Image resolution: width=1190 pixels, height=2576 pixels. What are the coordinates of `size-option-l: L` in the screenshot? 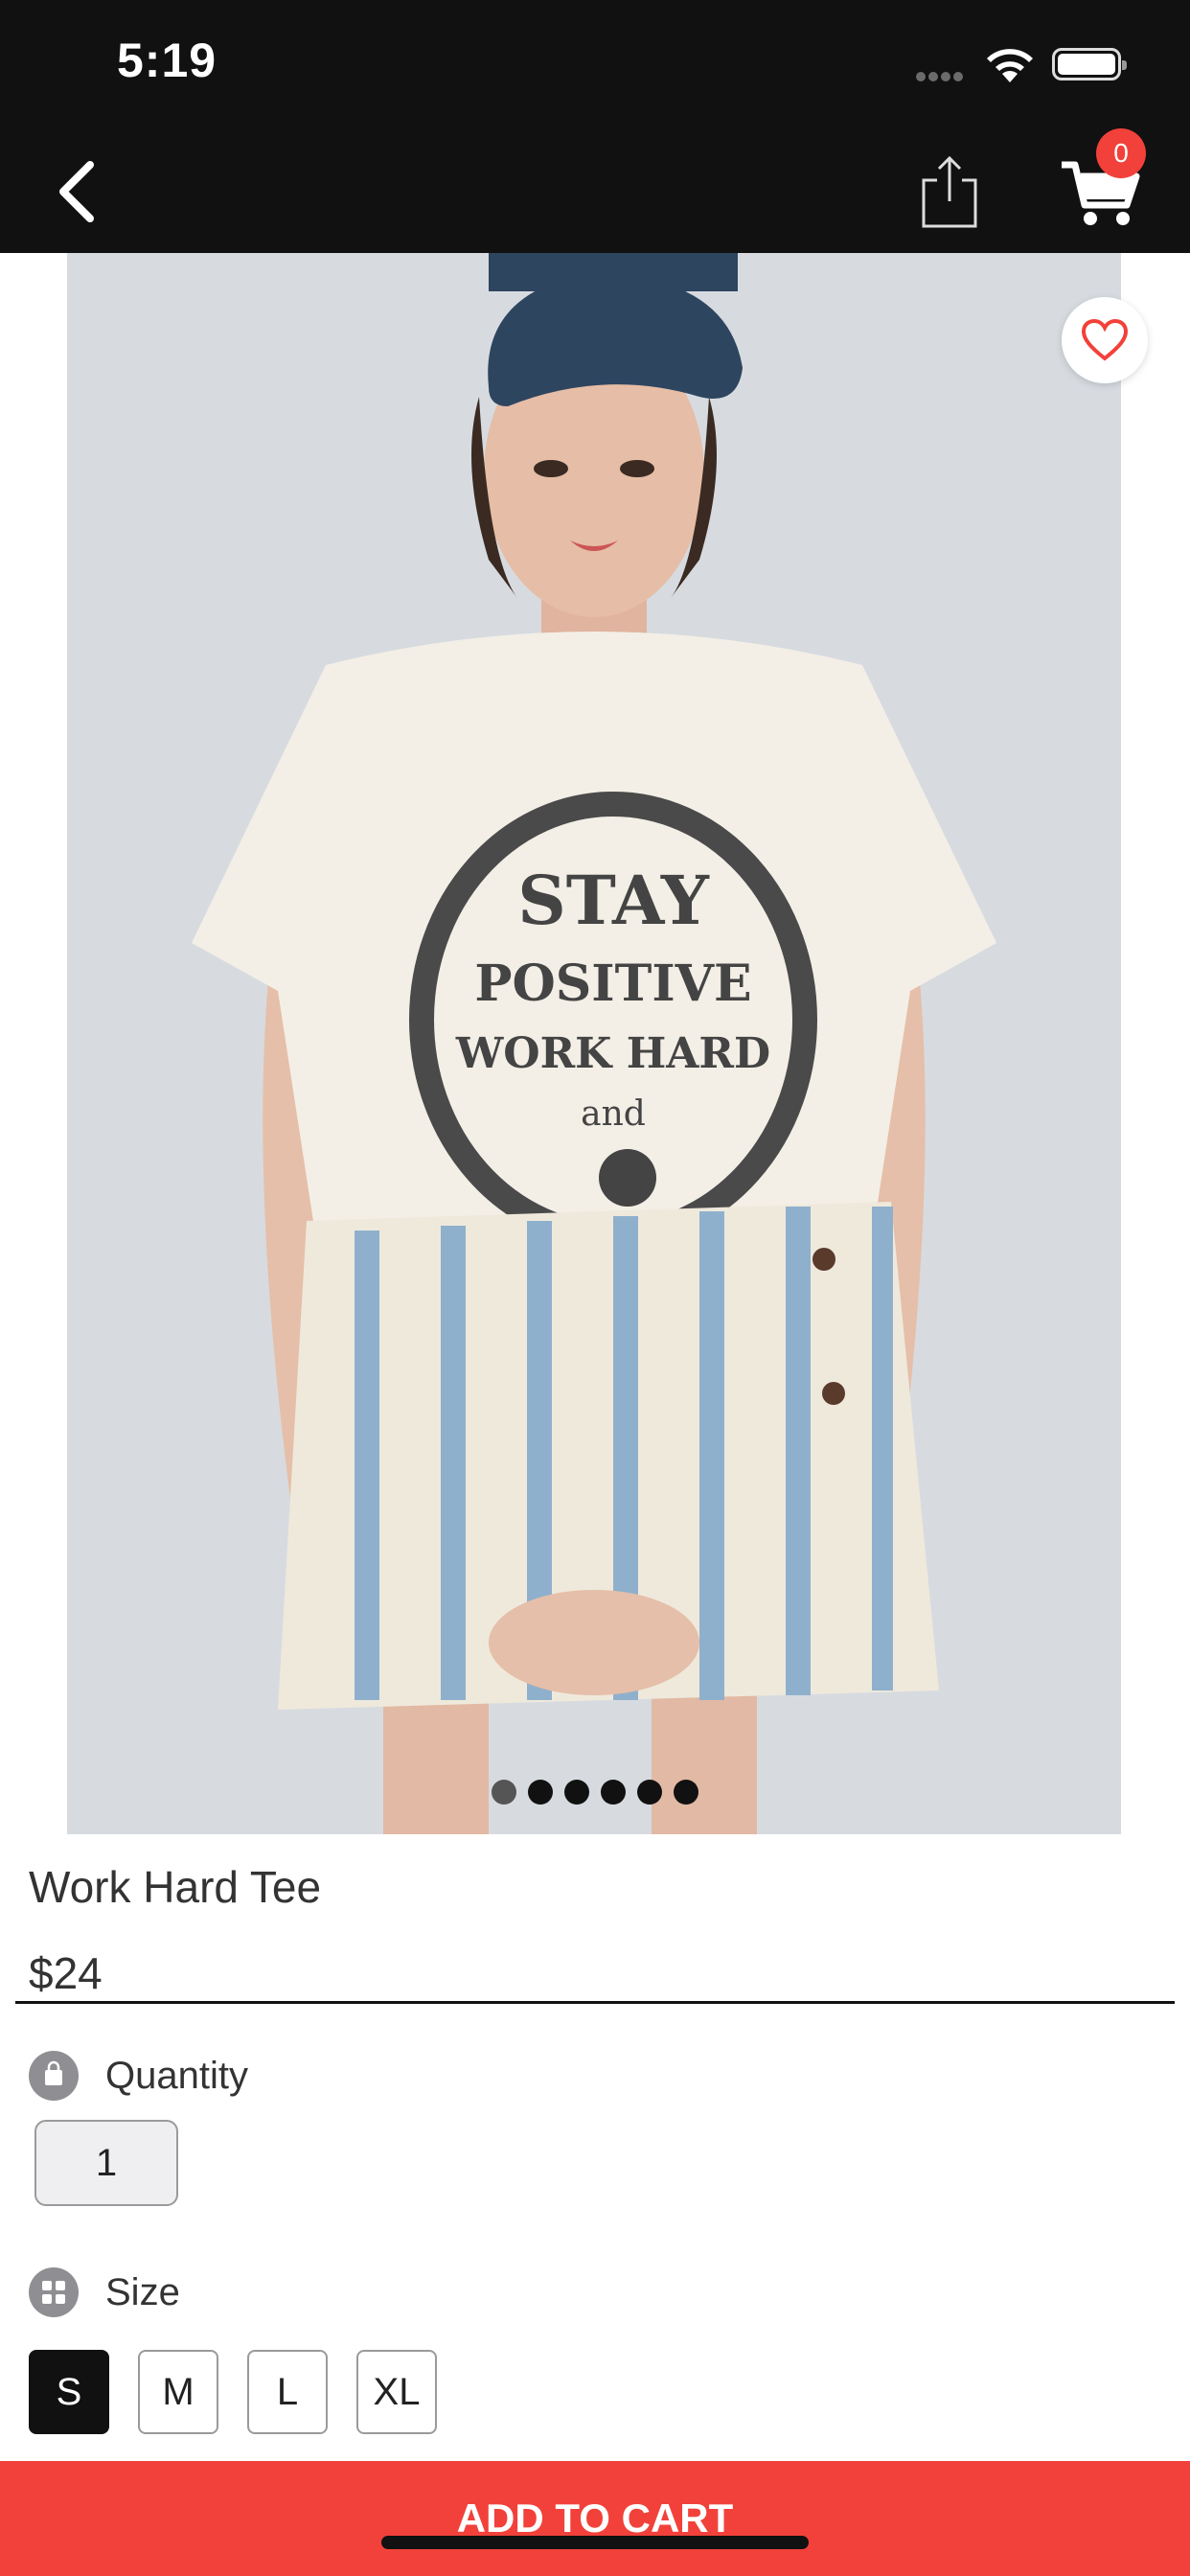 It's located at (287, 2392).